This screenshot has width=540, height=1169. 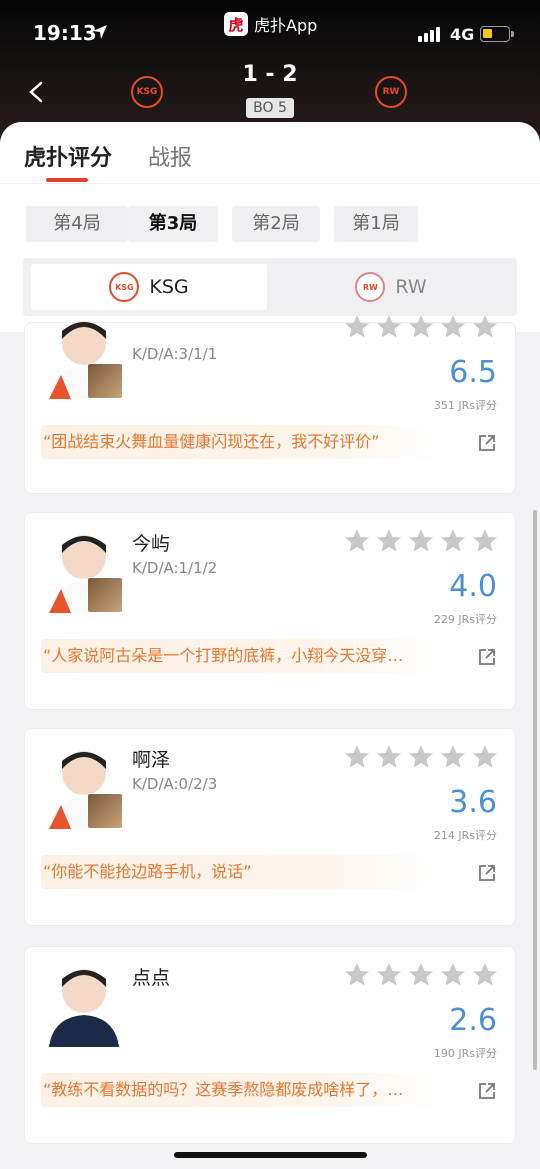 I want to click on team-option-rw: RW RW, so click(x=391, y=287).